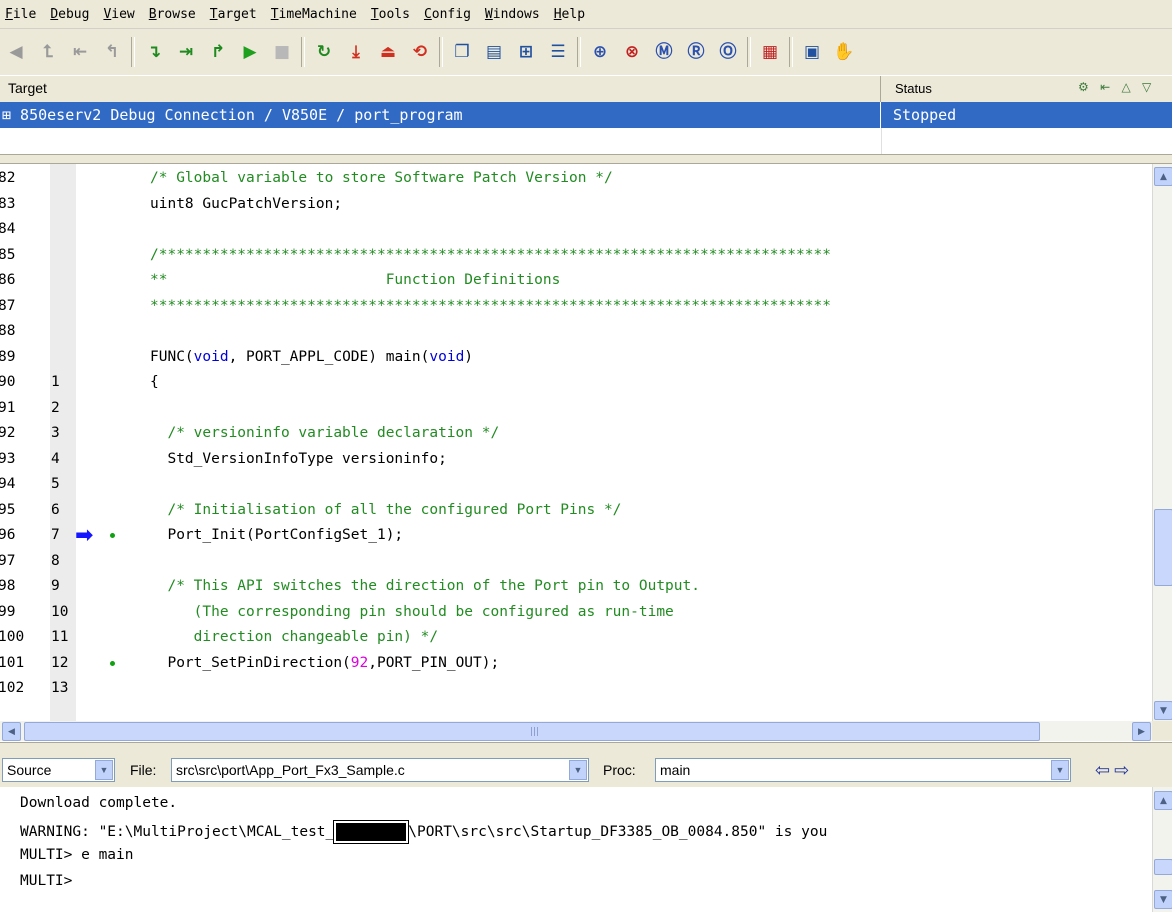 Image resolution: width=1172 pixels, height=912 pixels. What do you see at coordinates (233, 14) in the screenshot?
I see `menu-item-target: Target` at bounding box center [233, 14].